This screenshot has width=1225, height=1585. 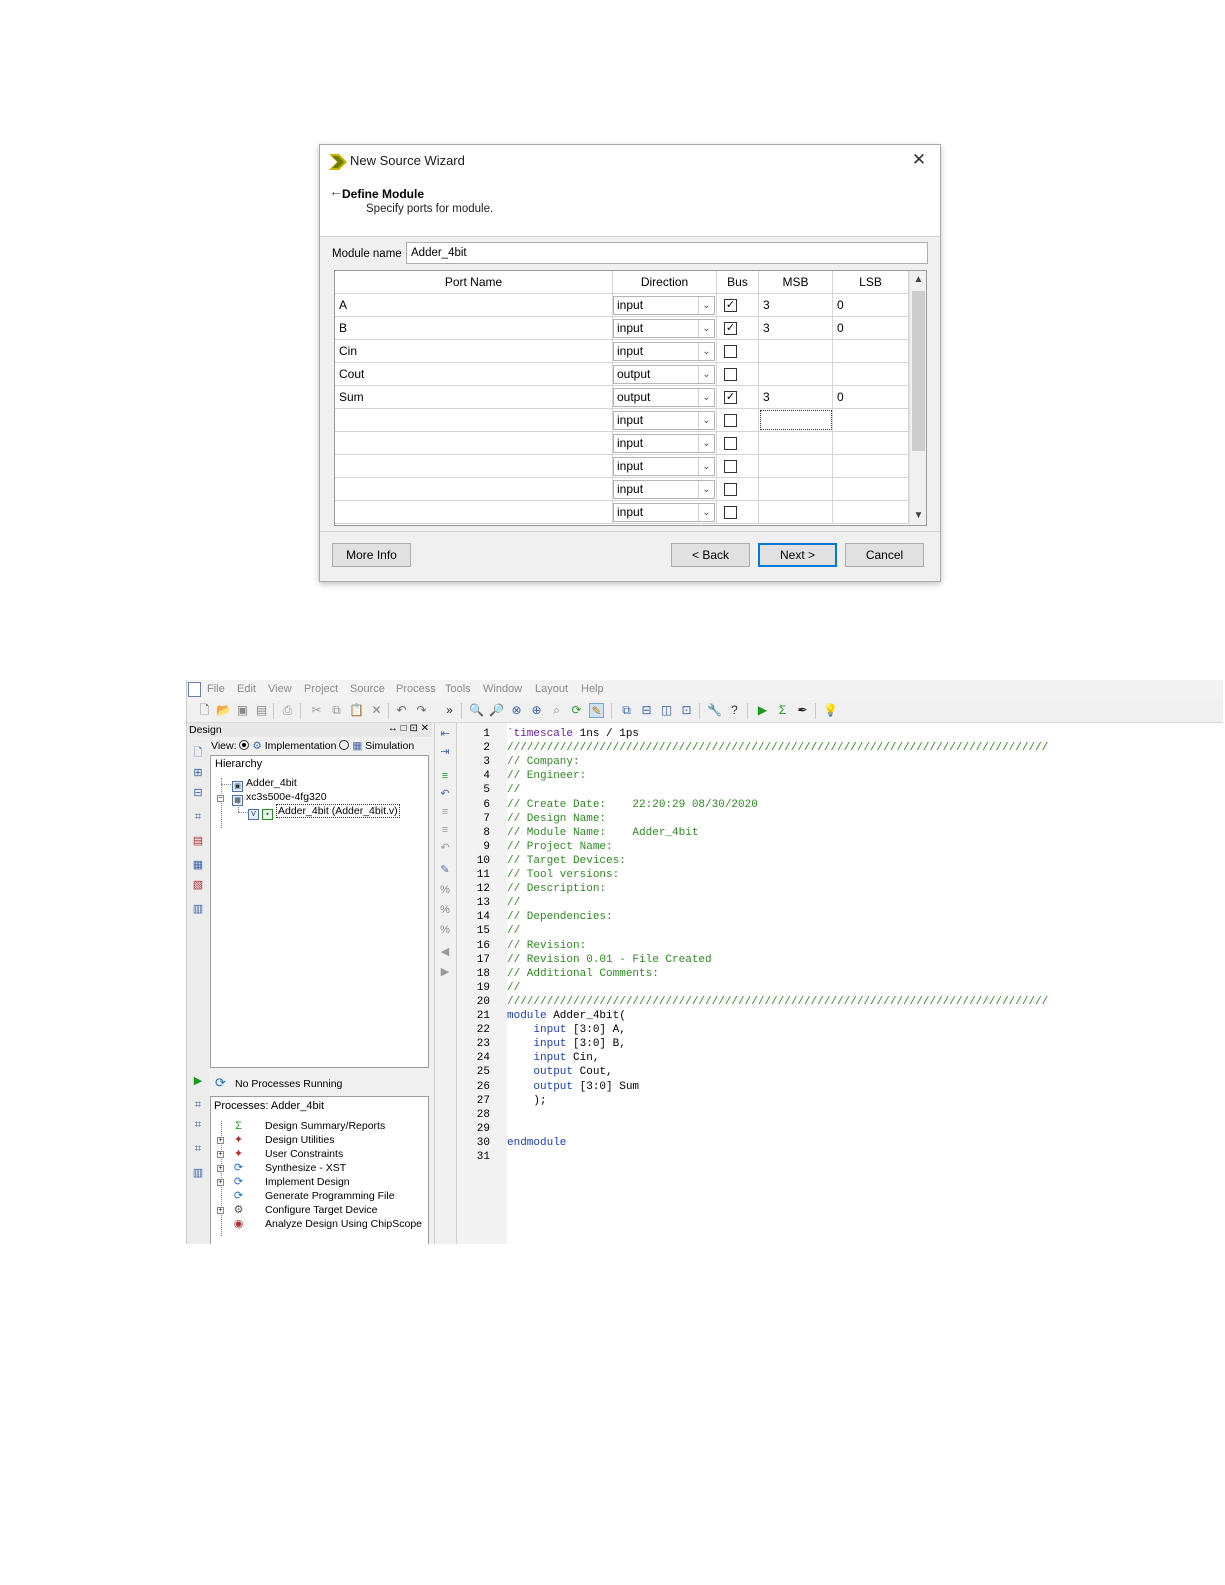 I want to click on tile-horizontal-icon: ⊟, so click(x=646, y=710).